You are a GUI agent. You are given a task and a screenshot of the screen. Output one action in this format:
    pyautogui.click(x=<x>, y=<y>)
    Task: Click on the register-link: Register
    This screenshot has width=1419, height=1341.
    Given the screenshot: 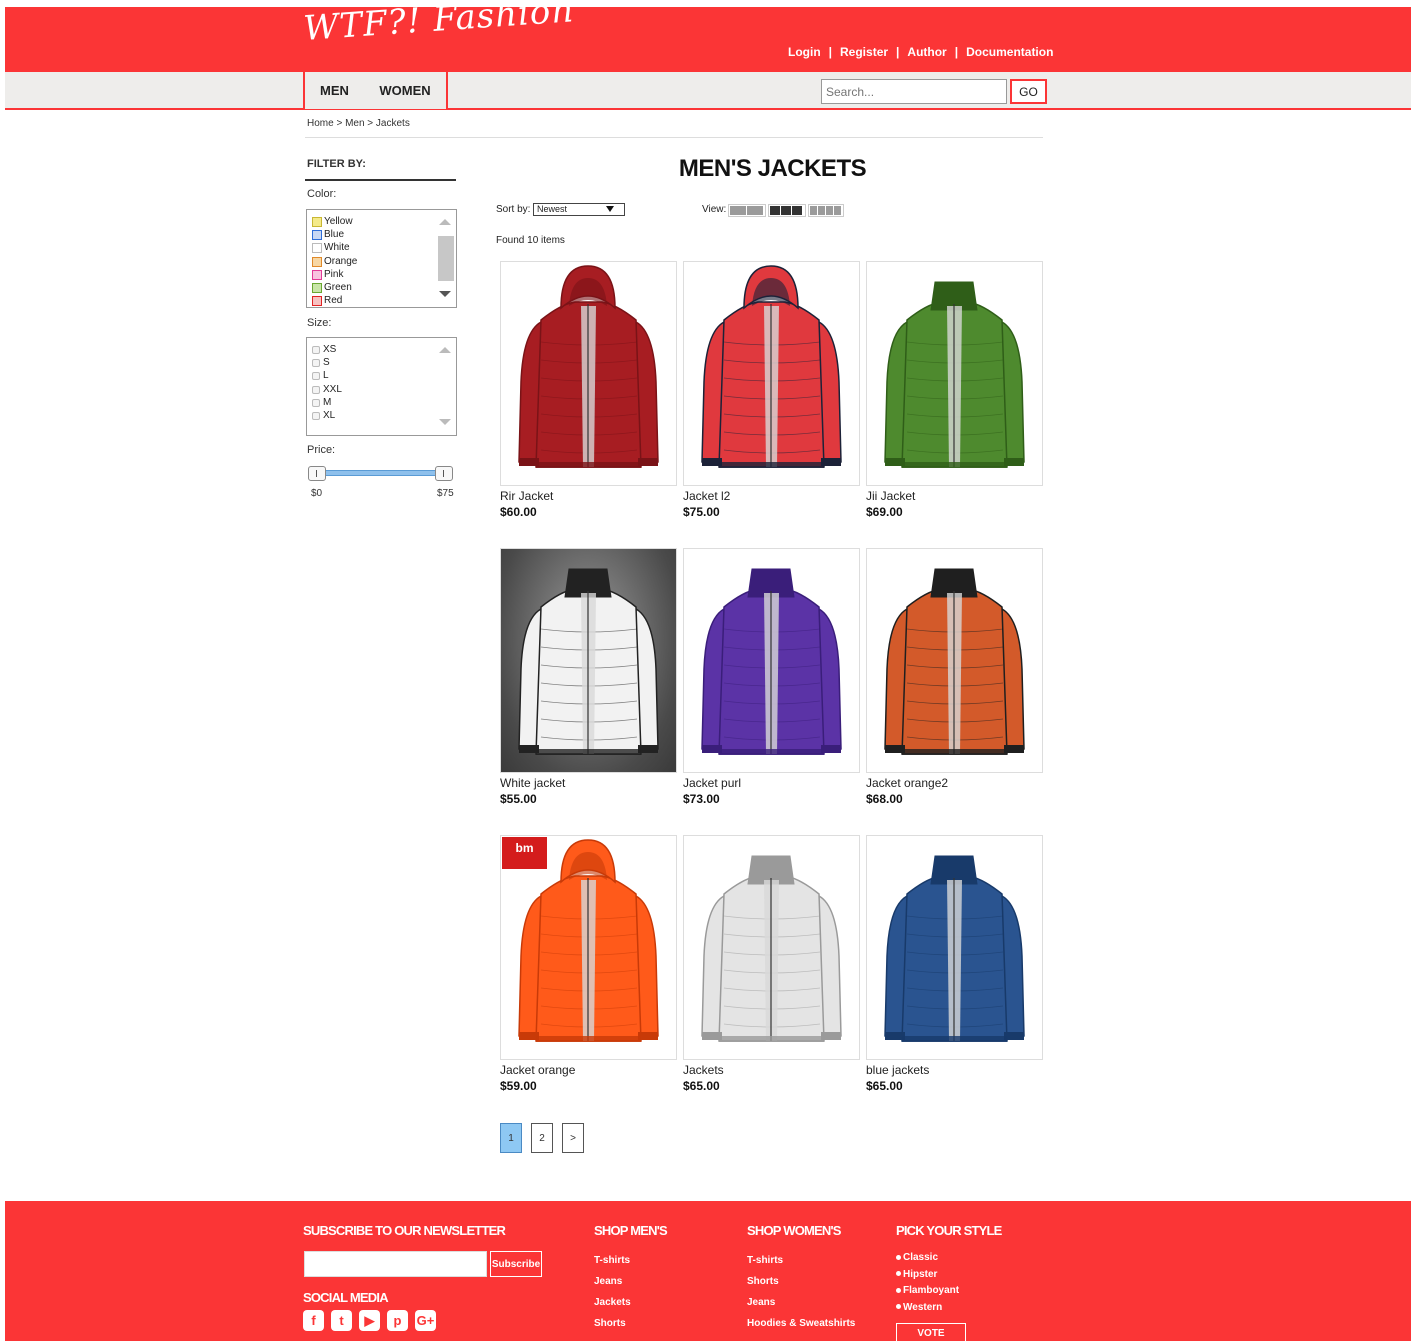 What is the action you would take?
    pyautogui.click(x=864, y=52)
    